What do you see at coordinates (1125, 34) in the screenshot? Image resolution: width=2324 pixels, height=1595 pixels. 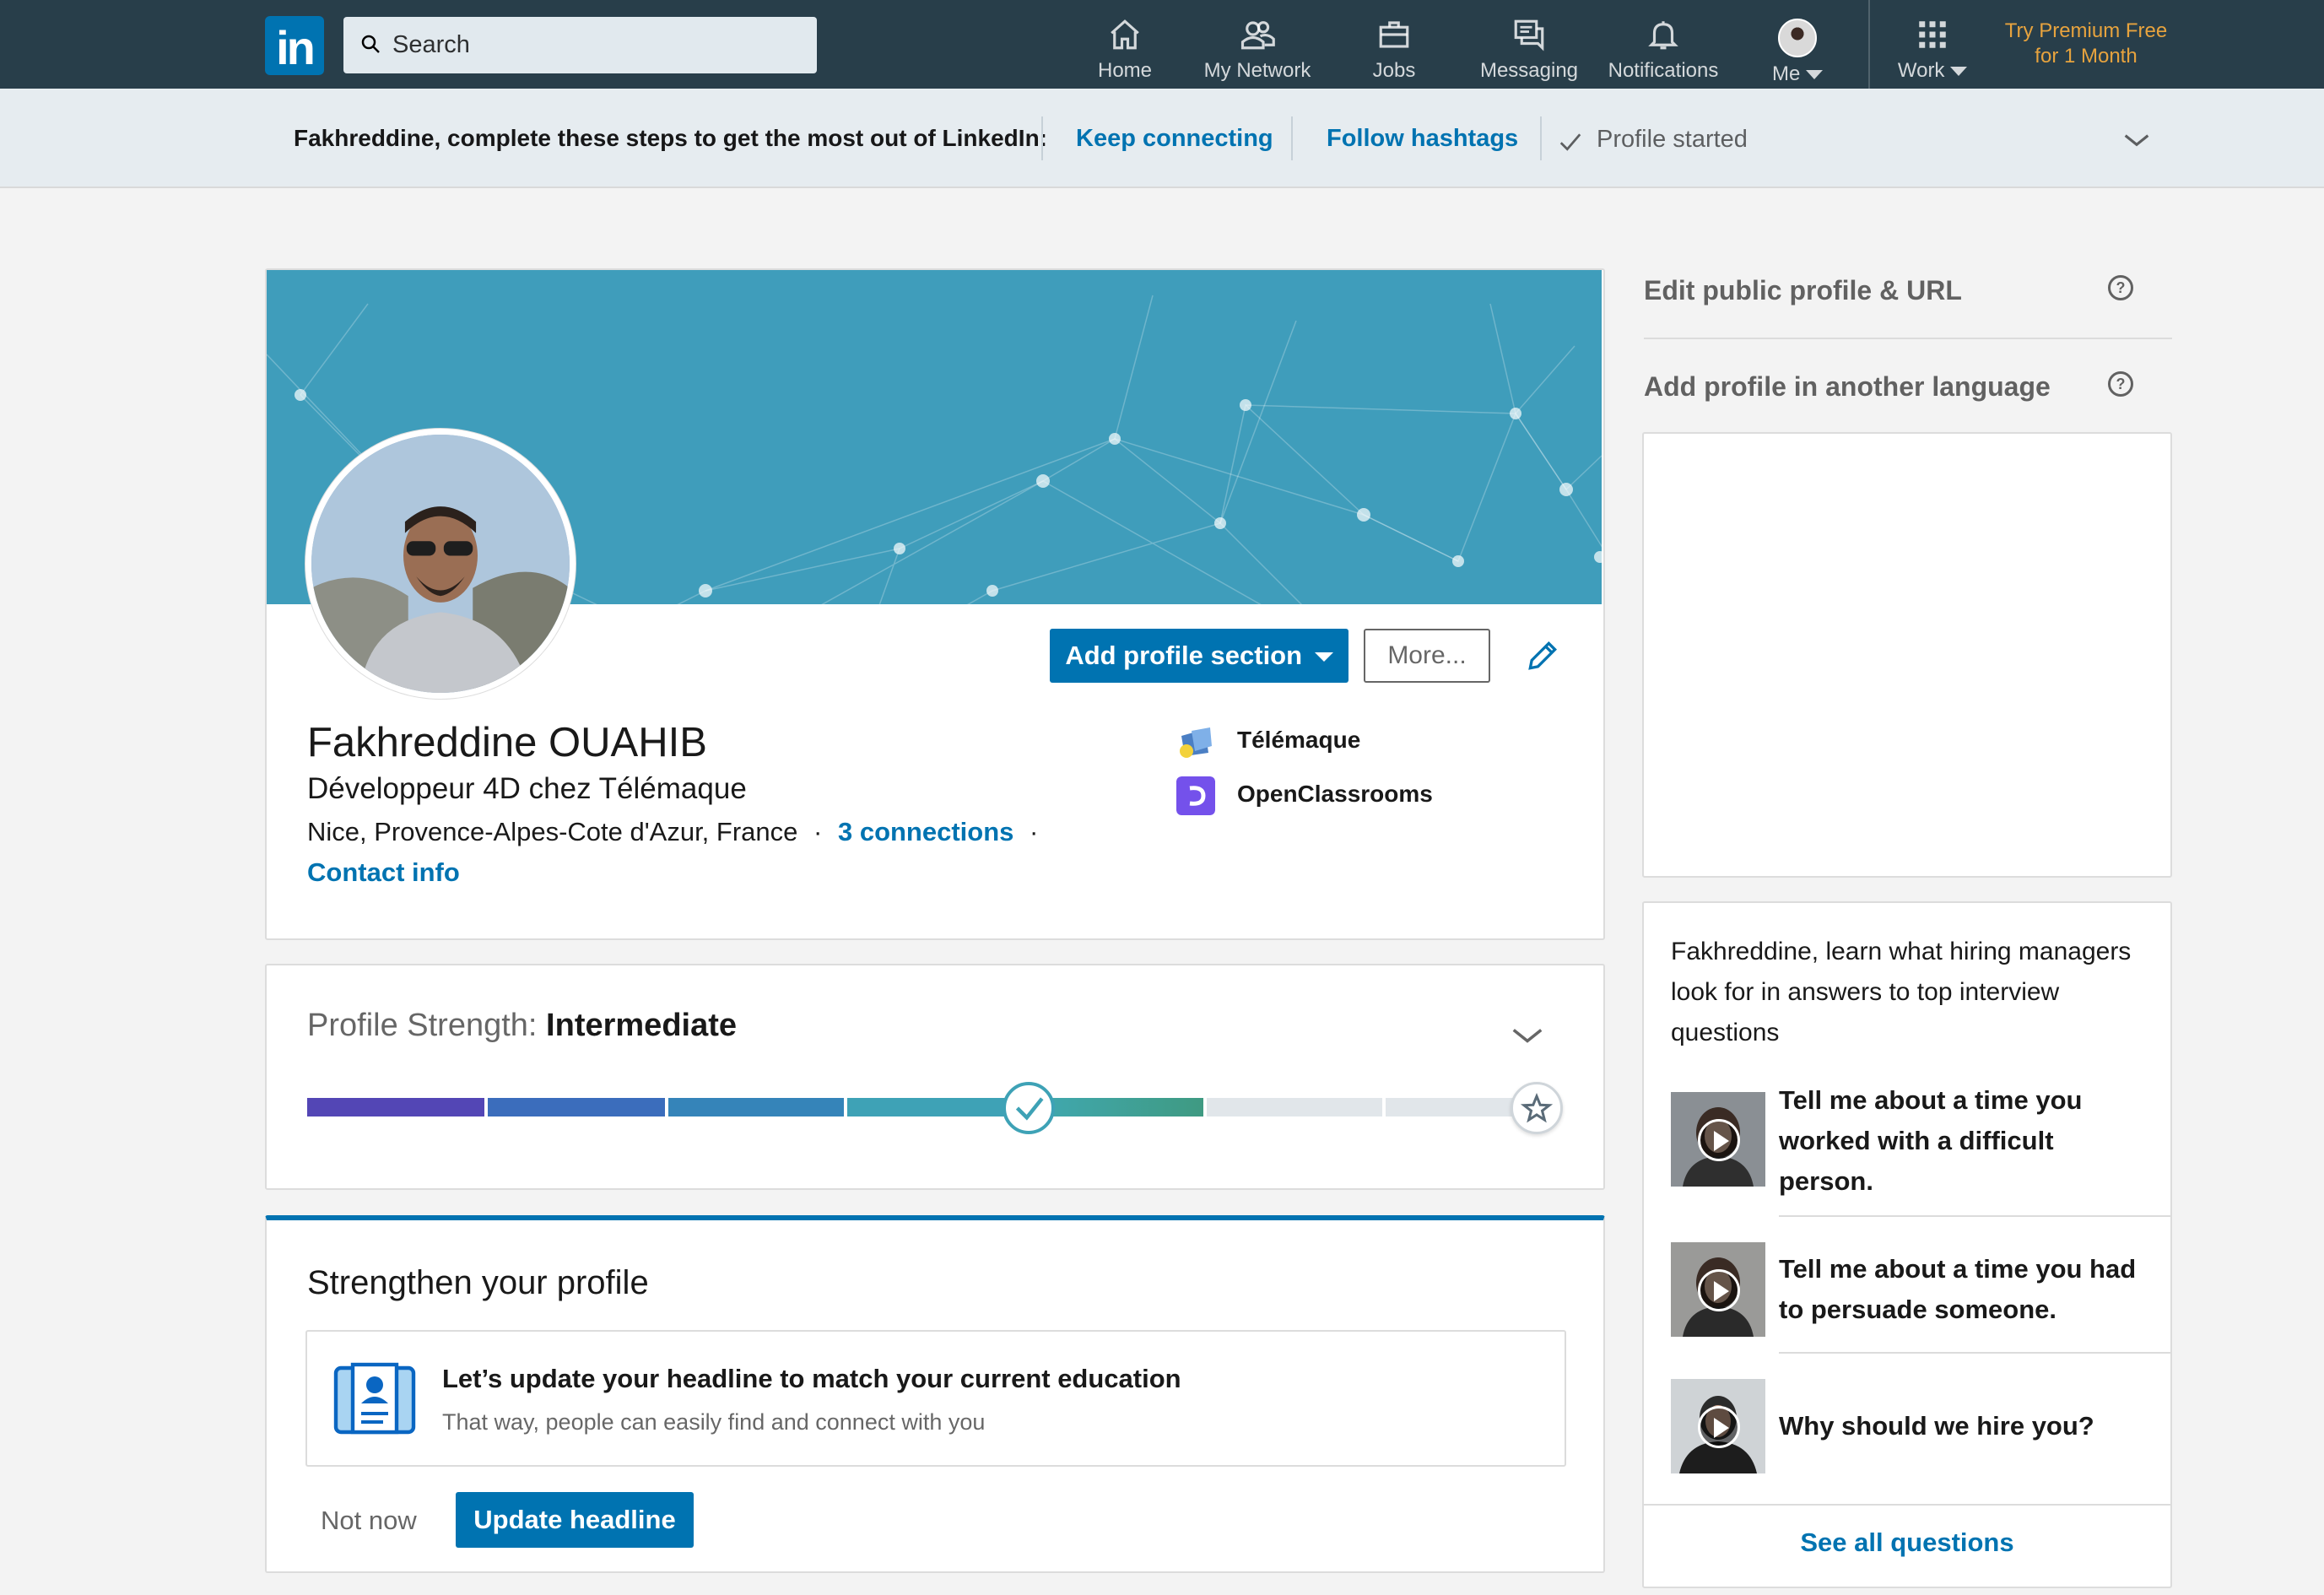 I see `home-icon` at bounding box center [1125, 34].